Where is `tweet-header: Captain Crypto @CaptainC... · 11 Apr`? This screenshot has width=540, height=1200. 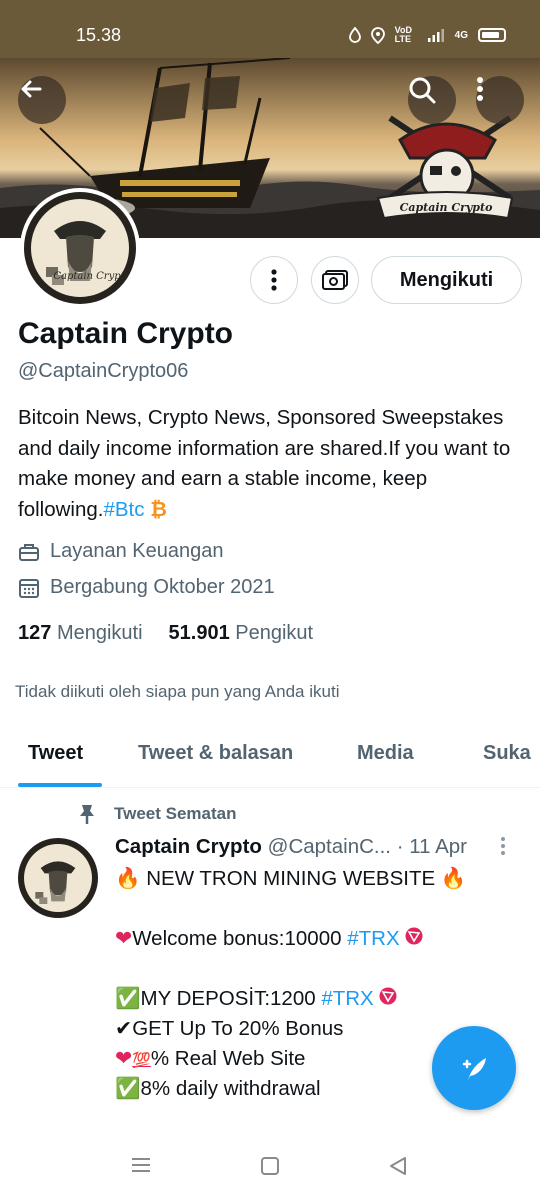 tweet-header: Captain Crypto @CaptainC... · 11 Apr is located at coordinates (291, 847).